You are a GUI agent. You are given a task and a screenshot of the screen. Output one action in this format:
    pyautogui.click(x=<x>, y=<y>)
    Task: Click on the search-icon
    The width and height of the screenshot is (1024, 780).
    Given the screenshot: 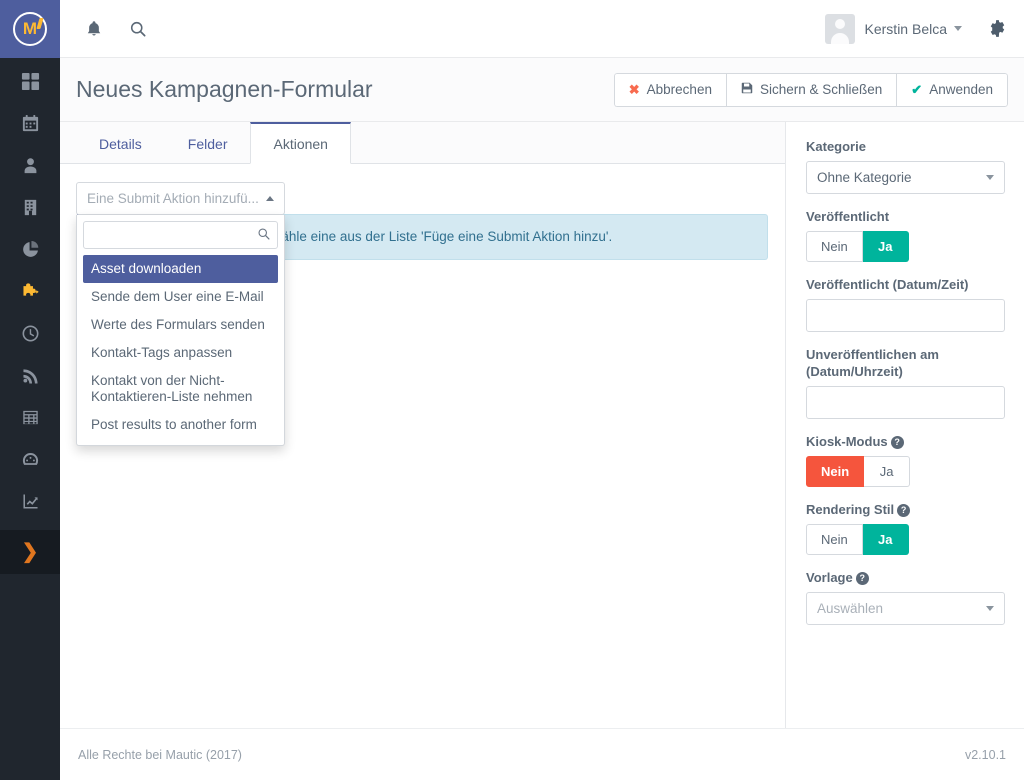 What is the action you would take?
    pyautogui.click(x=138, y=29)
    